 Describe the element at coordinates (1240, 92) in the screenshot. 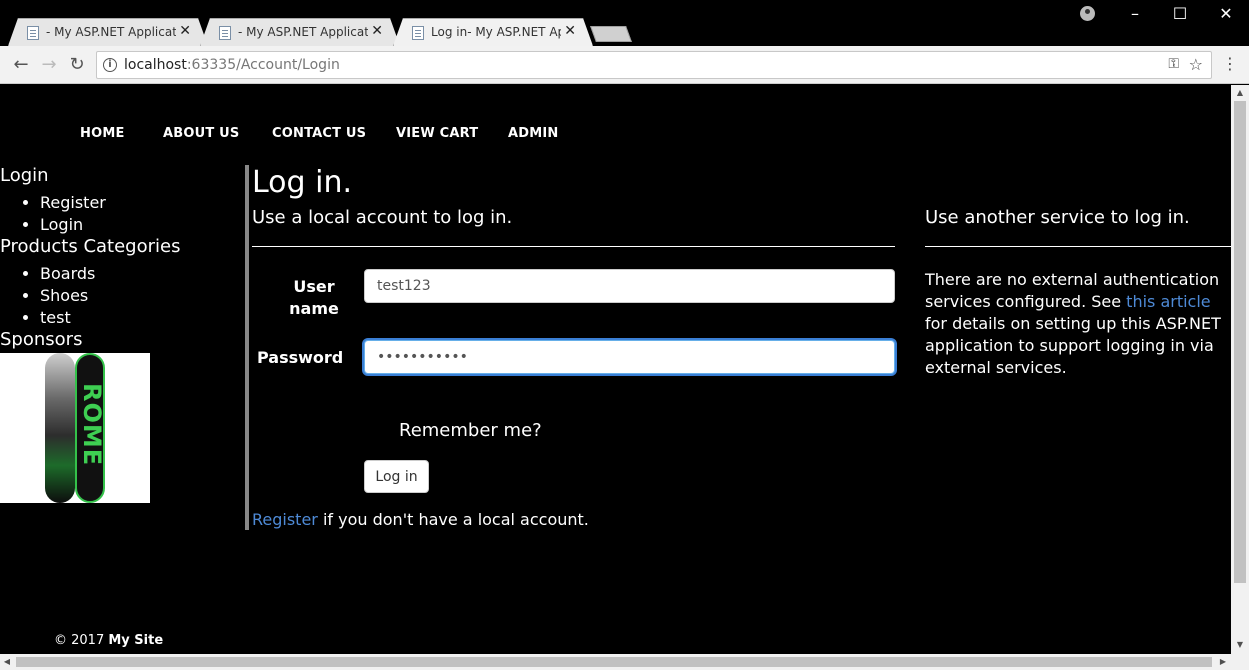

I see `scroll-up-icon: ▲` at that location.